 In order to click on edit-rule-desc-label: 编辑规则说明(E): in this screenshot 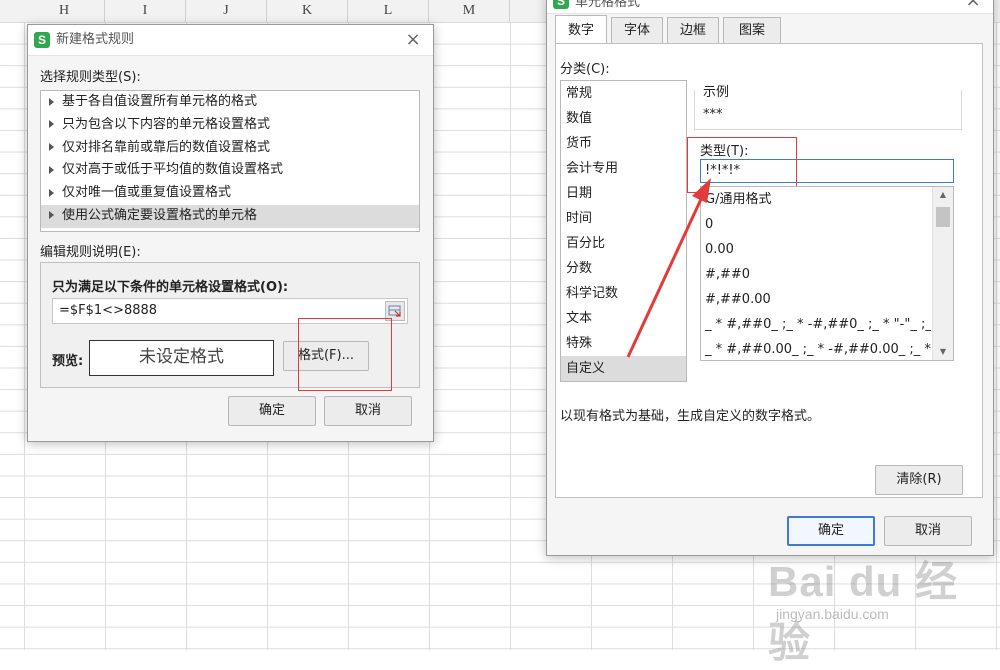, I will do `click(90, 252)`.